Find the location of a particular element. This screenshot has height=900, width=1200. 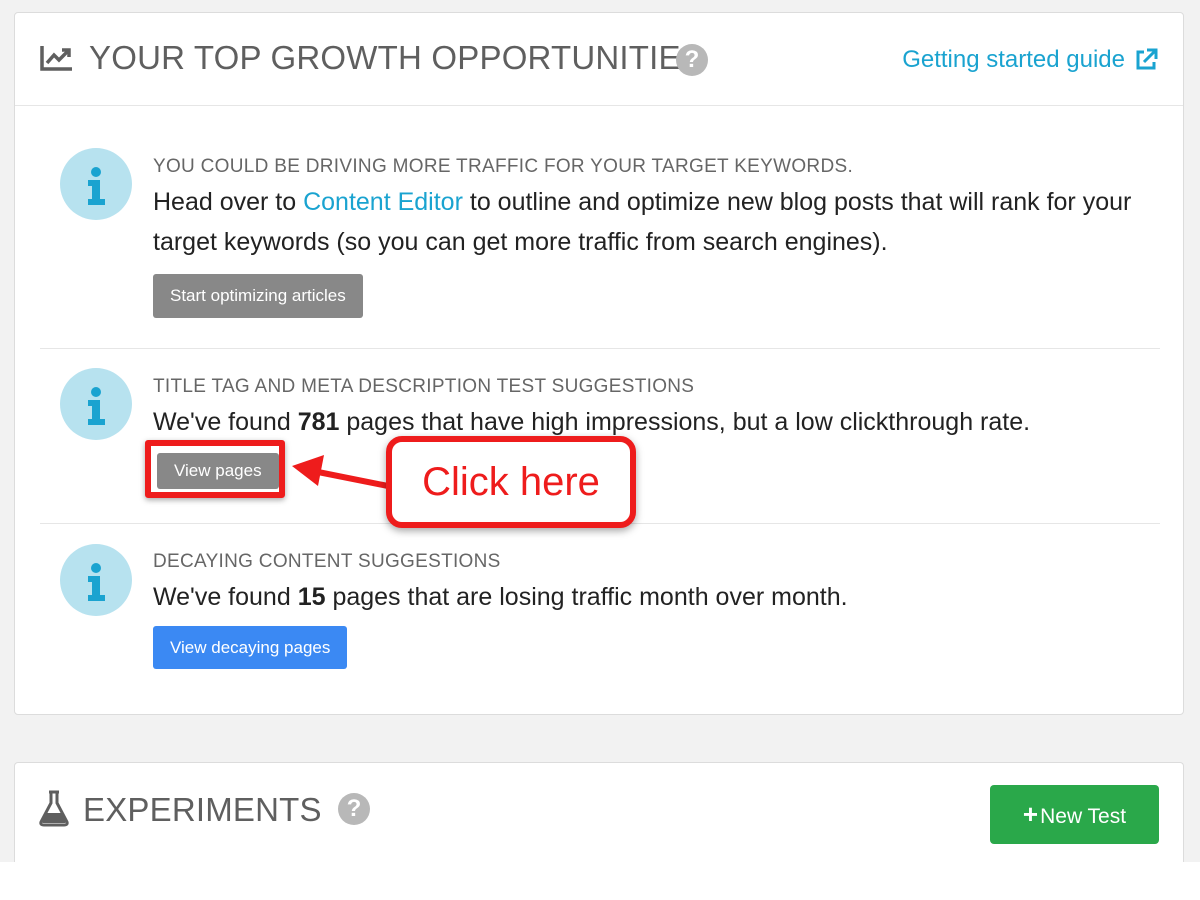

new-test-button: +New Test is located at coordinates (1074, 814).